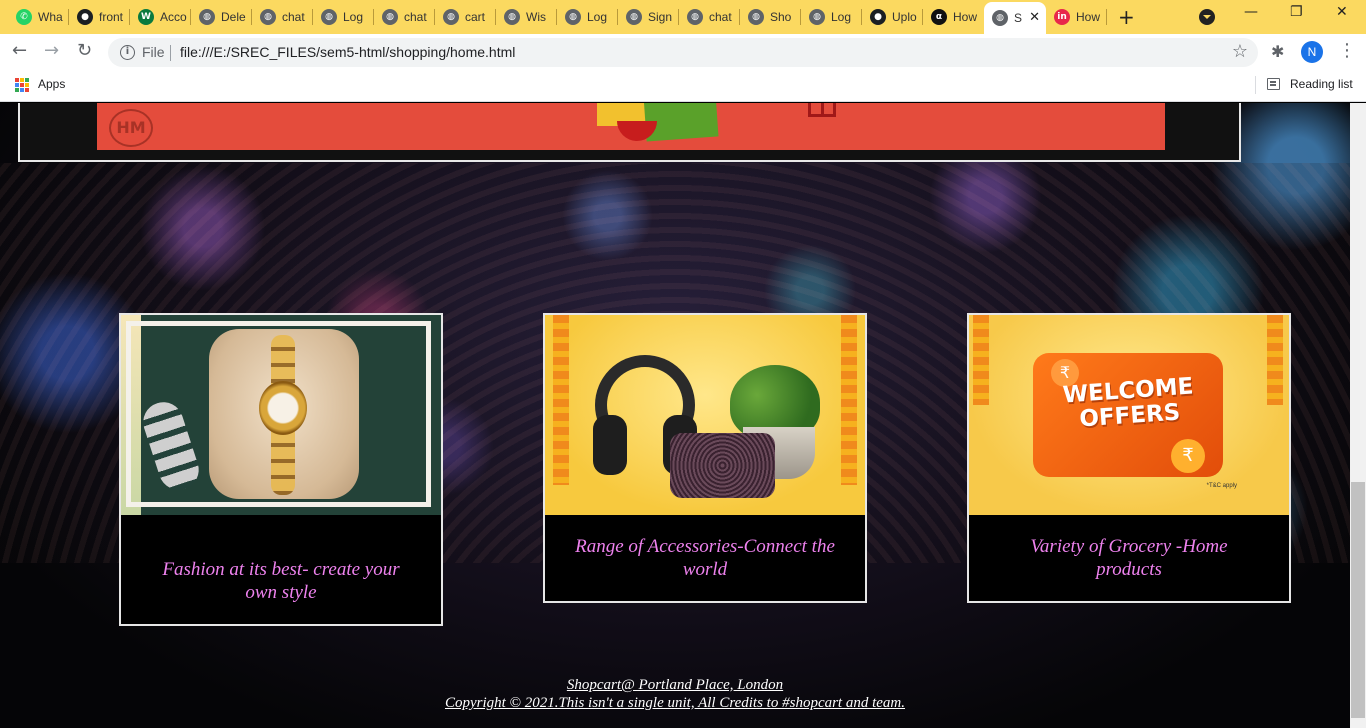  I want to click on minimize-button: —, so click(1251, 12).